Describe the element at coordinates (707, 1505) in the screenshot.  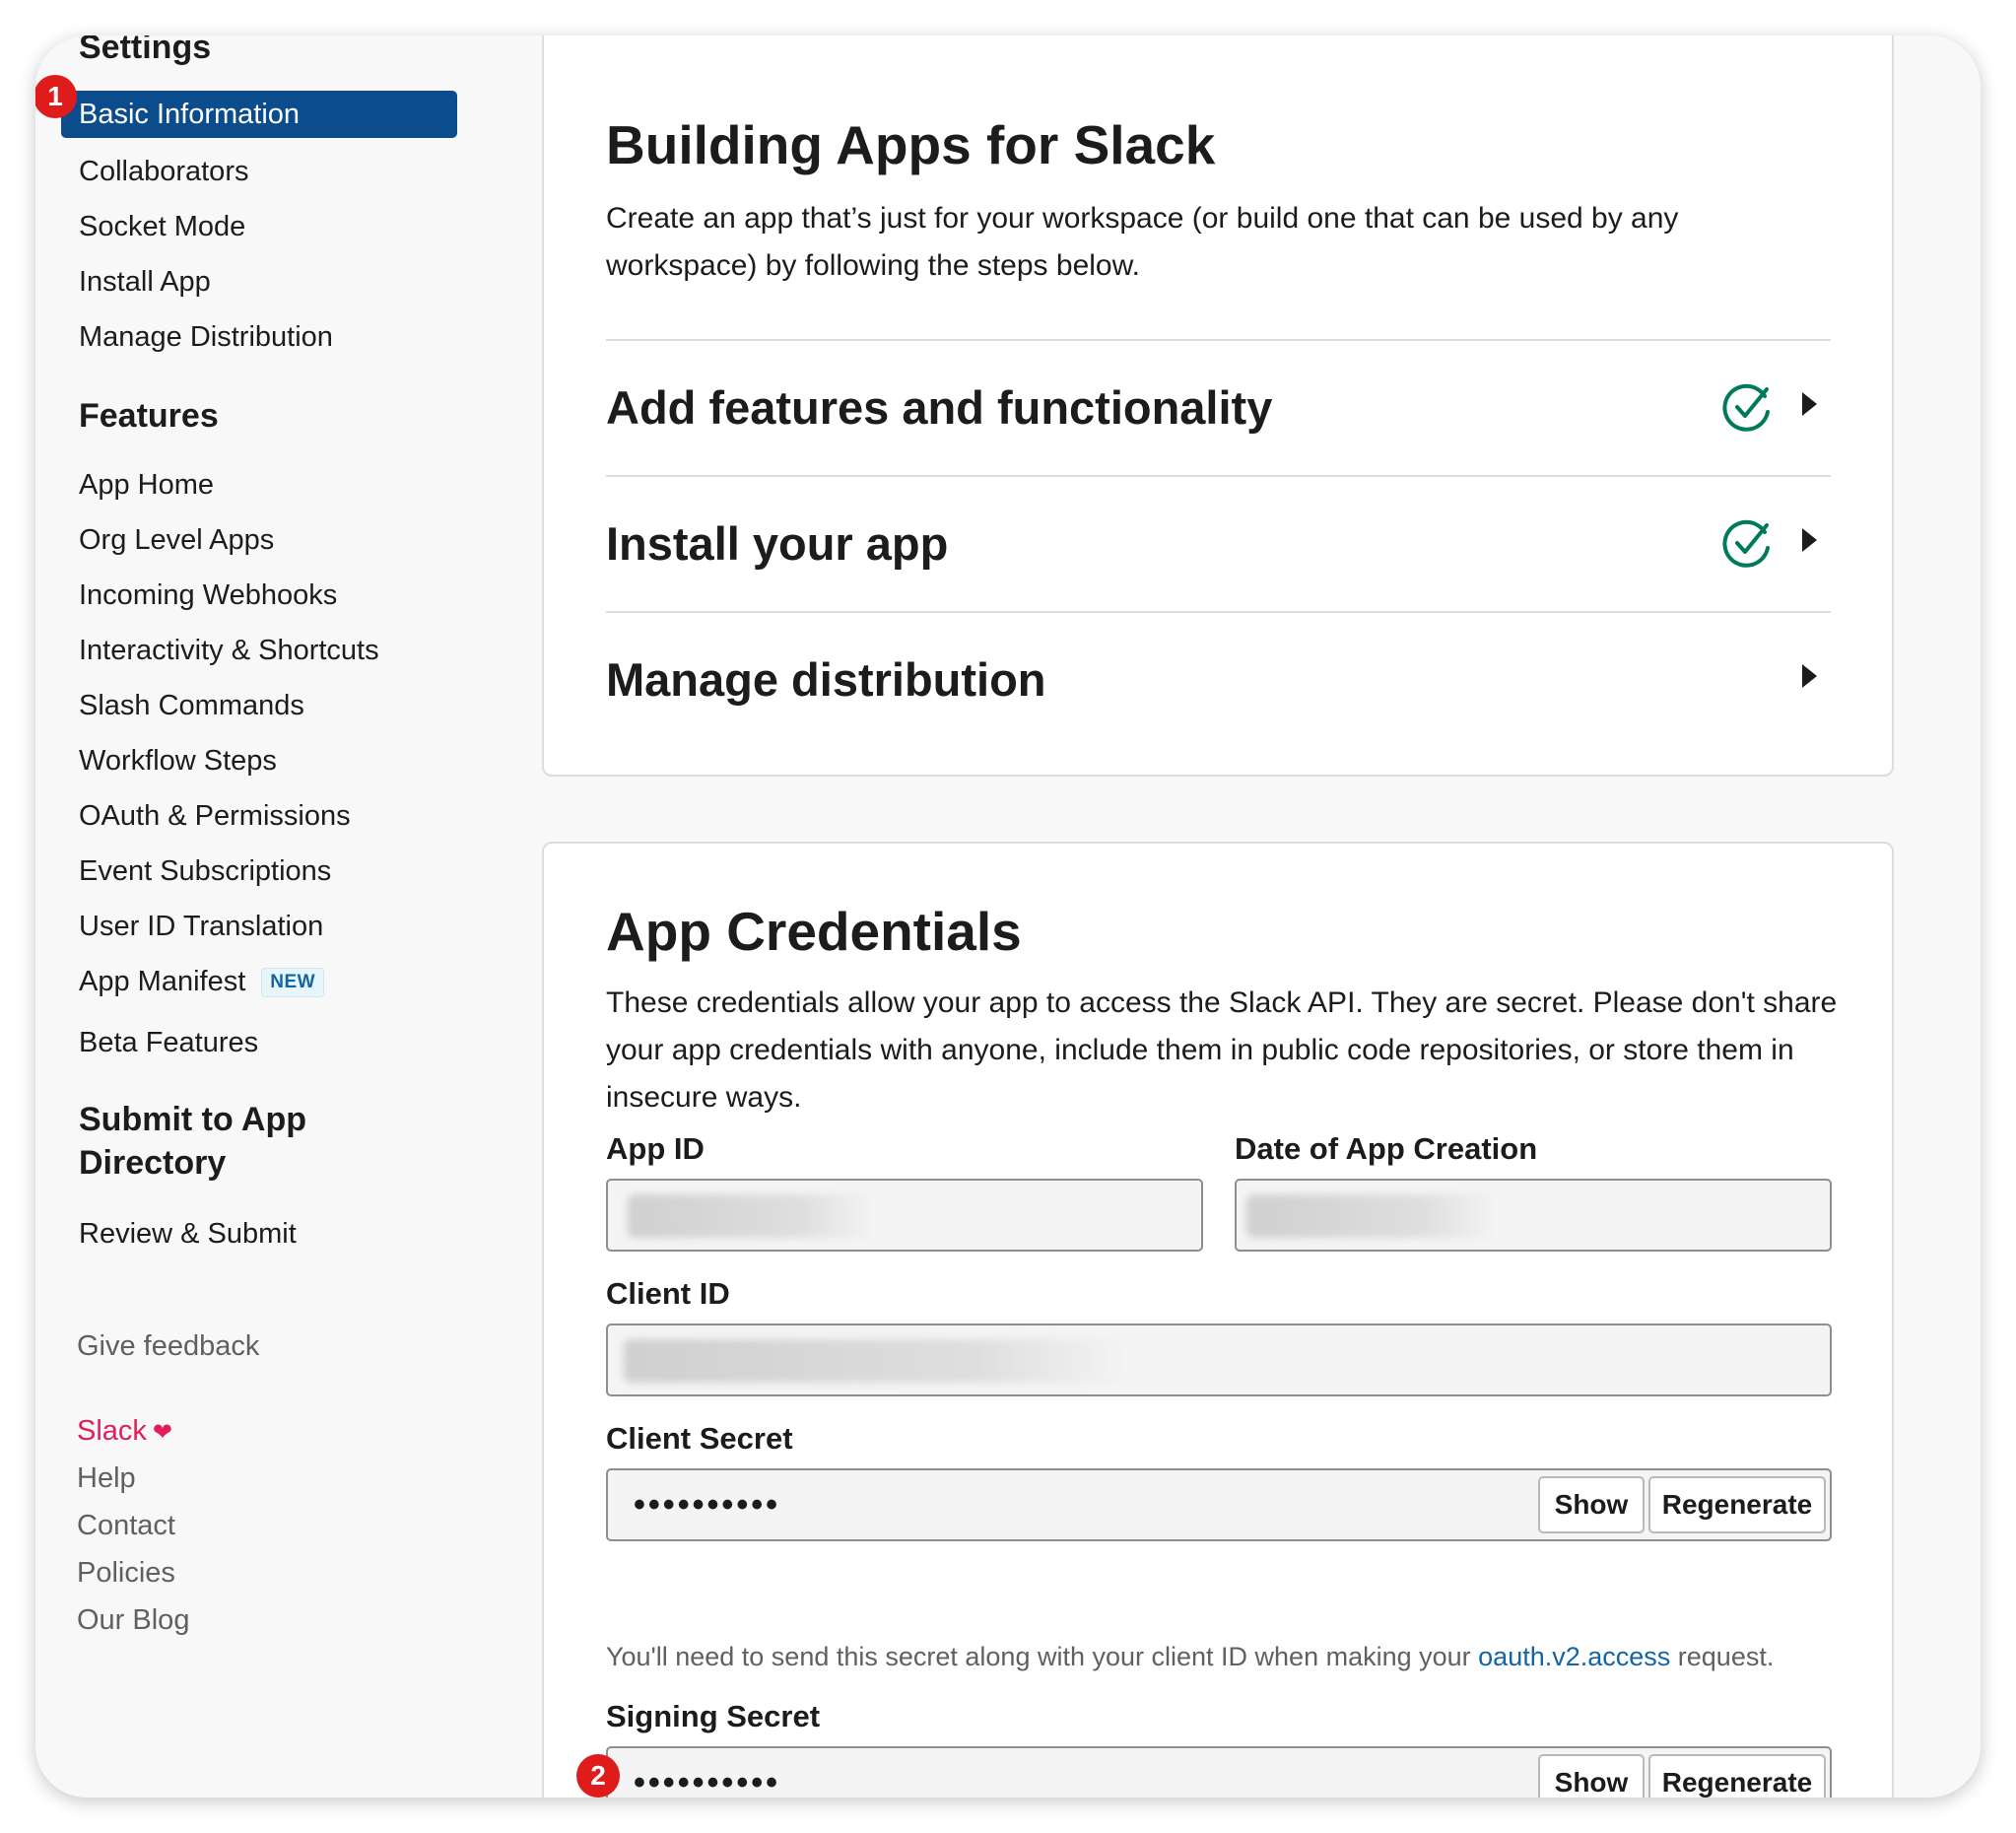
I see `client-secret-masked-value: ••••••••••` at that location.